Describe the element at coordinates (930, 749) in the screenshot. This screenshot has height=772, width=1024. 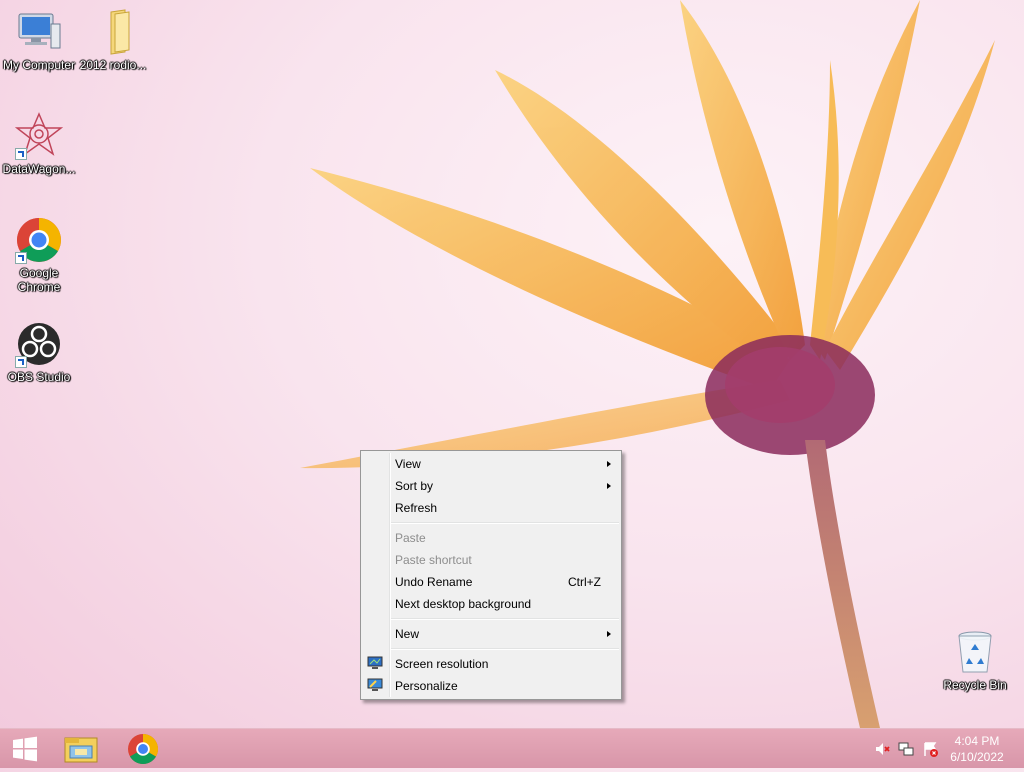
I see `action-center-icon` at that location.